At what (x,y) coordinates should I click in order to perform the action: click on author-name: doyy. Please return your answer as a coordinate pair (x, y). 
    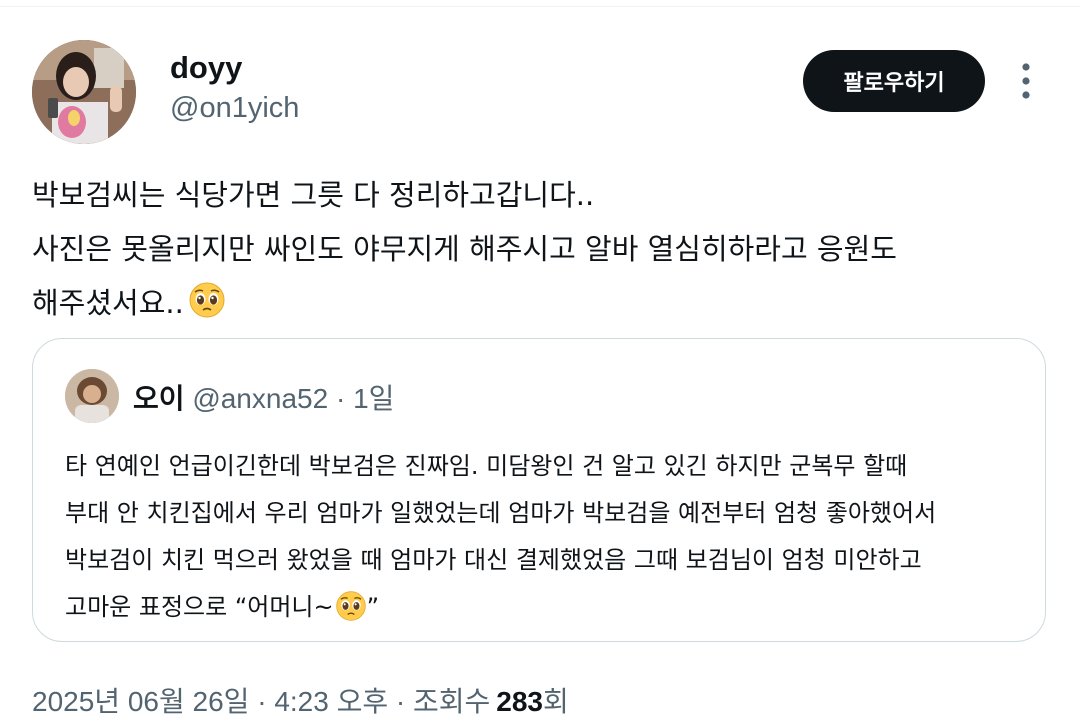
    Looking at the image, I should click on (206, 68).